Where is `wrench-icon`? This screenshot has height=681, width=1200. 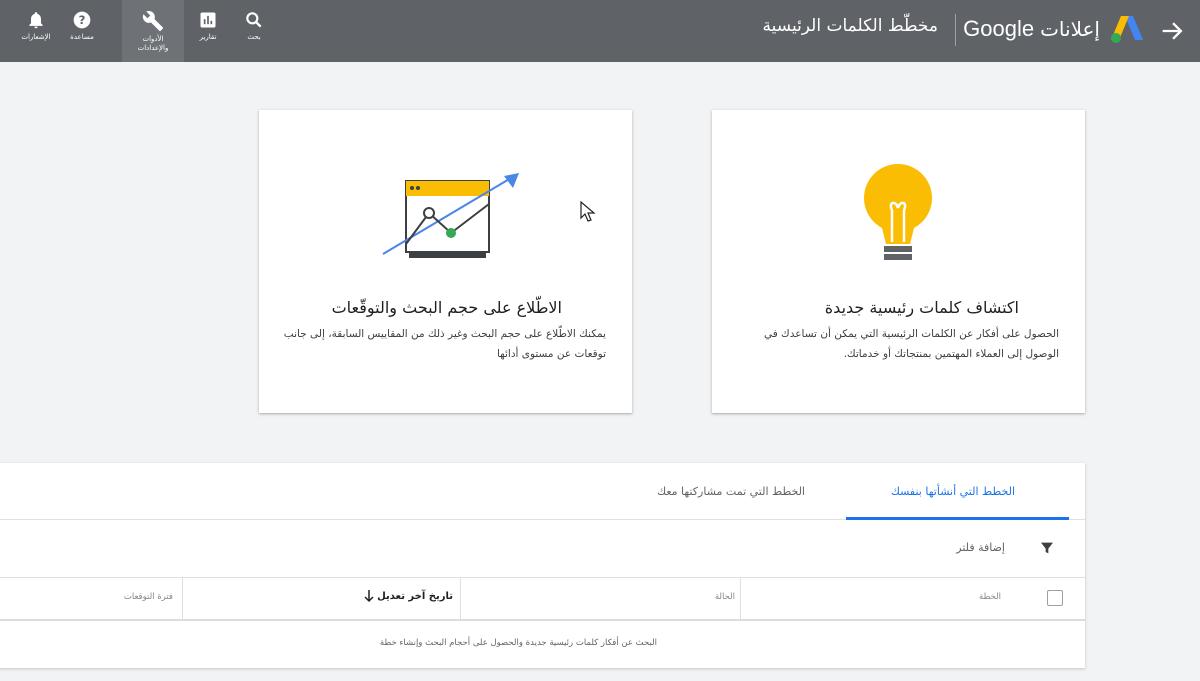
wrench-icon is located at coordinates (153, 21).